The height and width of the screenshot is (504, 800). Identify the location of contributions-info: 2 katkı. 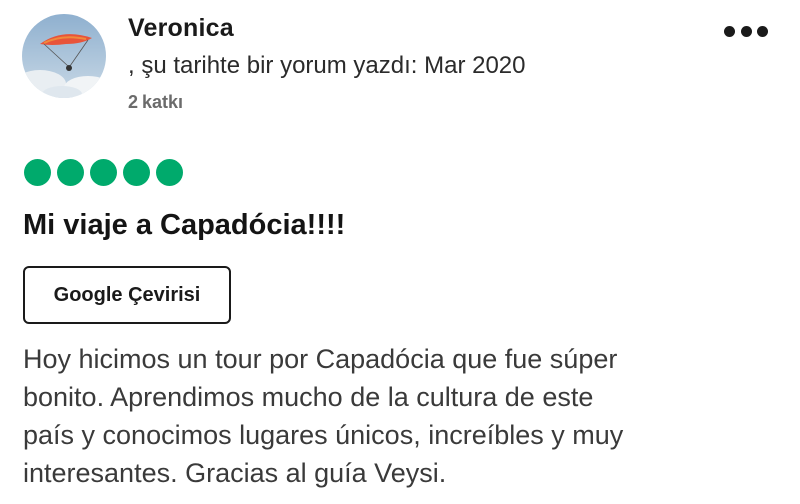
(155, 102).